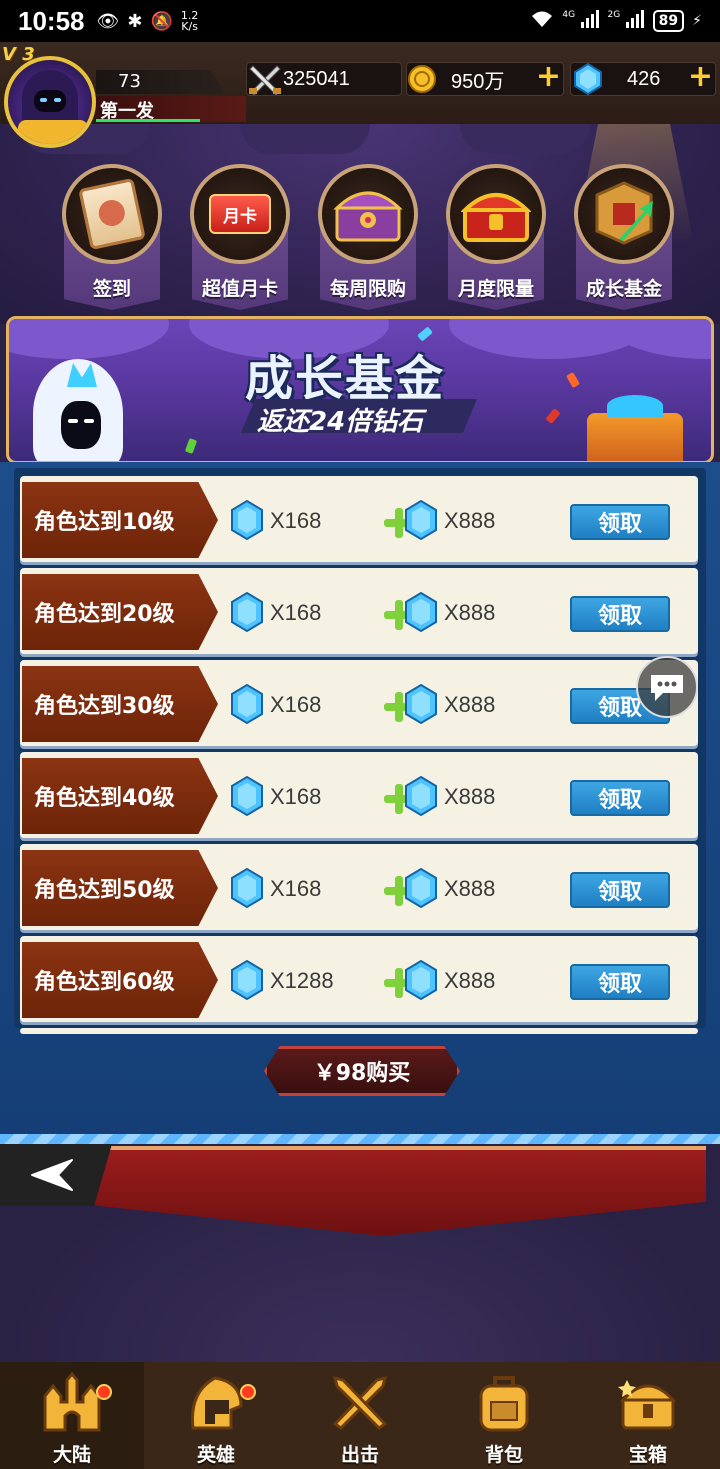 This screenshot has height=1469, width=720. Describe the element at coordinates (239, 289) in the screenshot. I see `shop-item-label: 超值月卡` at that location.